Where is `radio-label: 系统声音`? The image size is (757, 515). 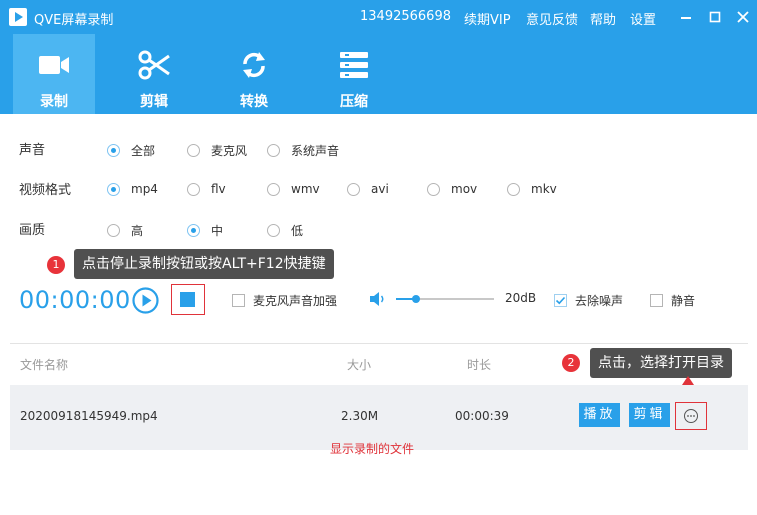
radio-label: 系统声音 is located at coordinates (315, 151).